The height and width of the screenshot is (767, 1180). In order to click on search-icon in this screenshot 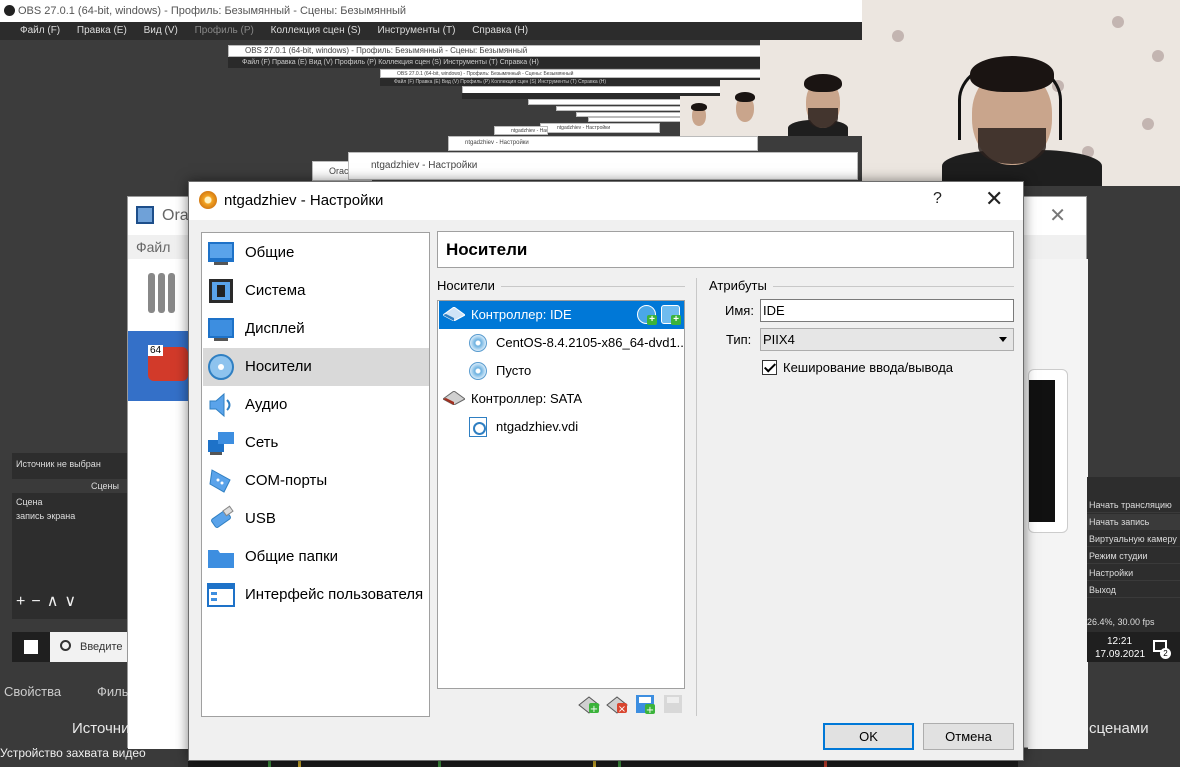, I will do `click(65, 645)`.